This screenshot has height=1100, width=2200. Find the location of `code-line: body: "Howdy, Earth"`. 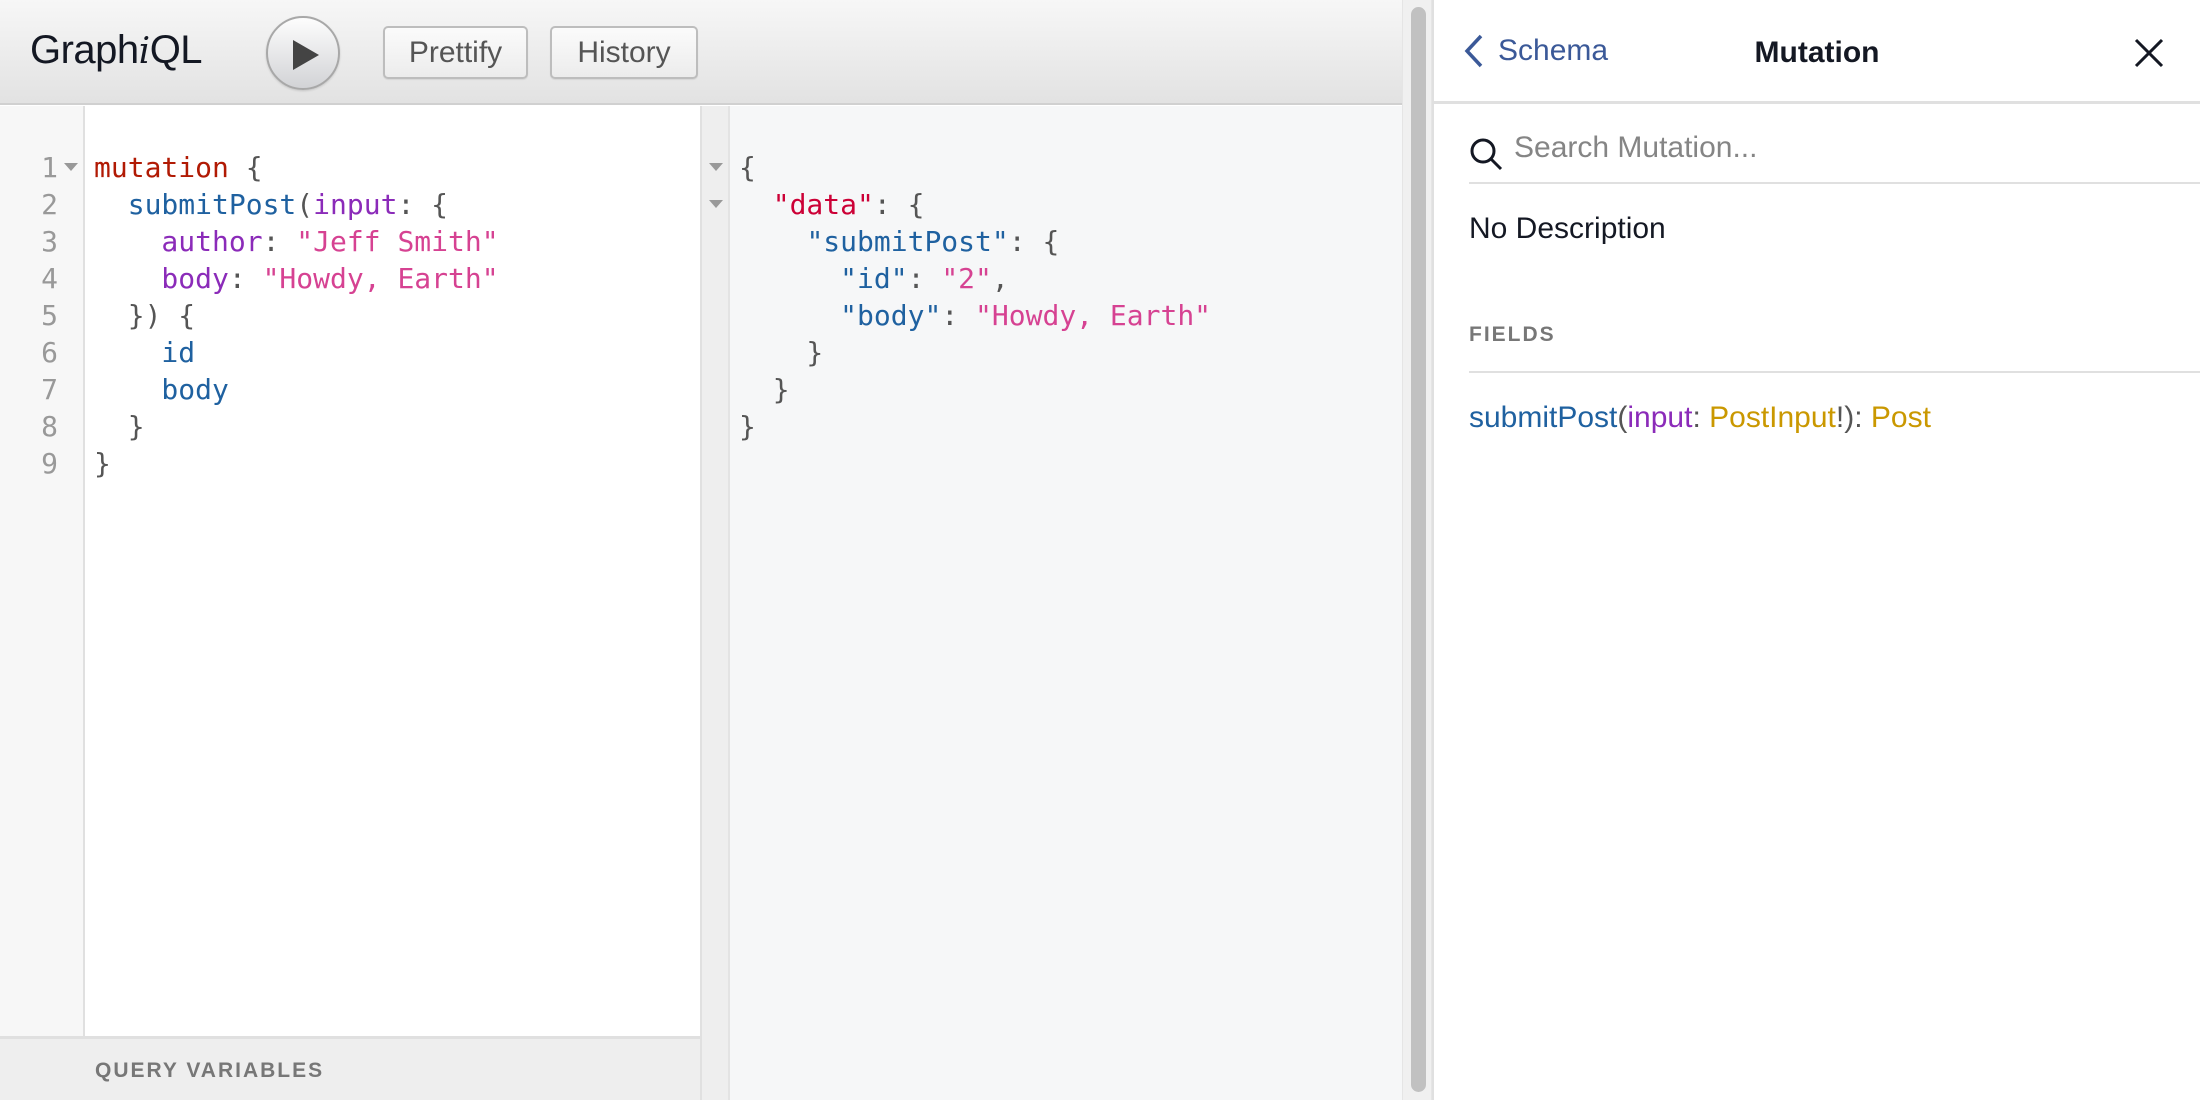

code-line: body: "Howdy, Earth" is located at coordinates (296, 278).